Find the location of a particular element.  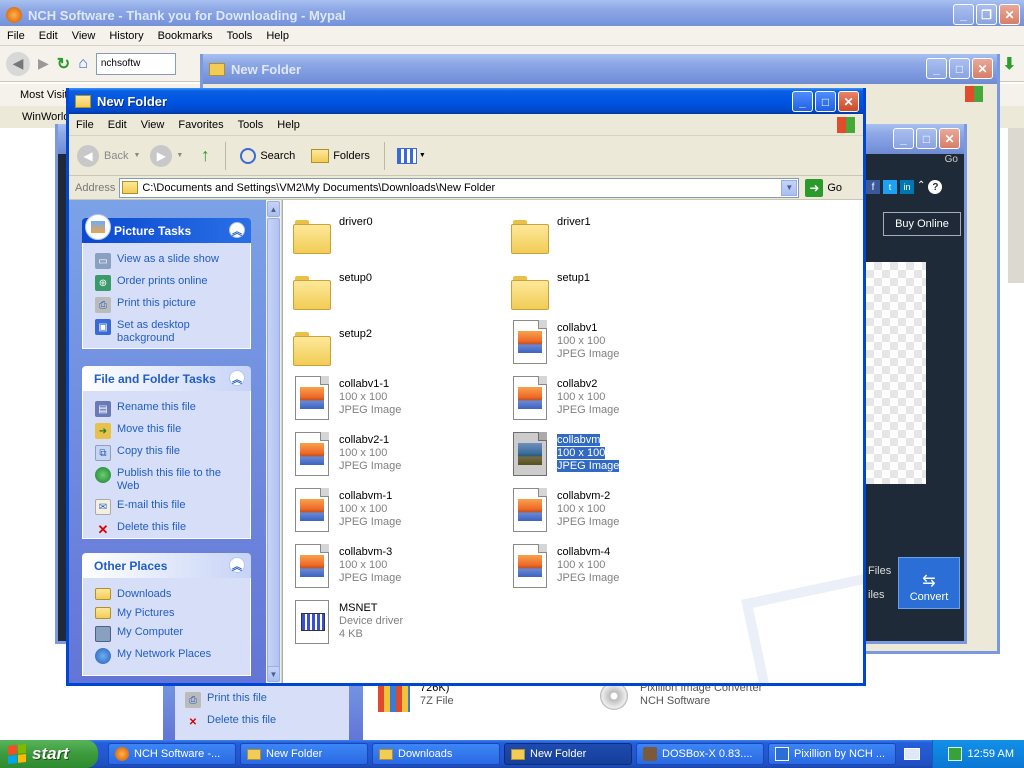

bookmark-most-visited: Most Visit is located at coordinates (35, 95).